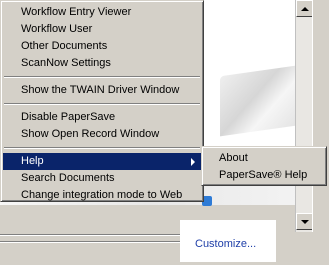  Describe the element at coordinates (102, 12) in the screenshot. I see `menu-item-workflow-entry-viewer: Workflow Entry Viewer` at that location.